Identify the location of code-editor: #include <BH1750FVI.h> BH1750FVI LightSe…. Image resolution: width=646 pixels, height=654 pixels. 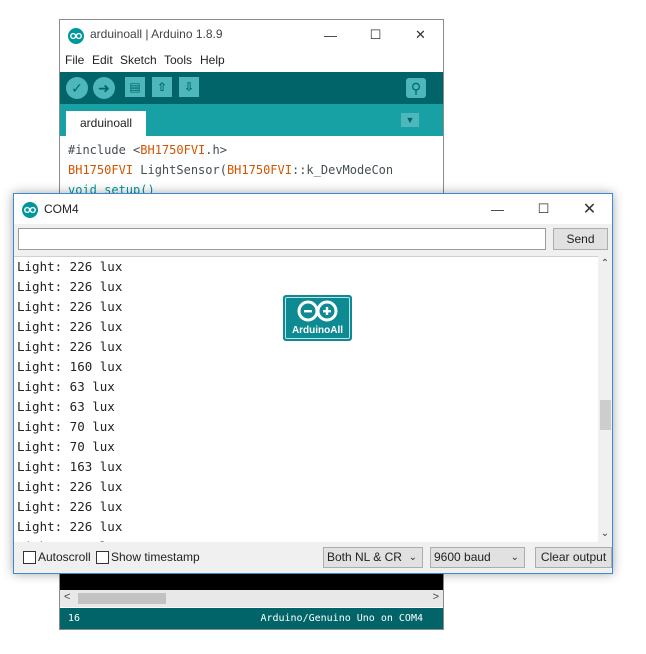
(230, 170).